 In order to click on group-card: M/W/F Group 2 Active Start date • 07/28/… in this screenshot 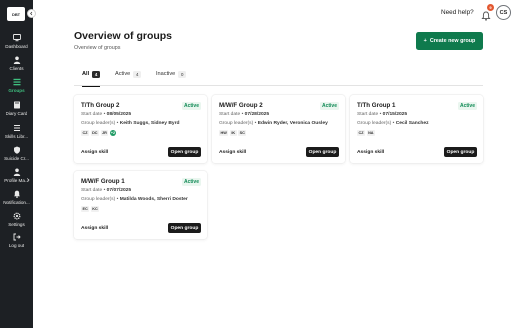, I will do `click(278, 129)`.